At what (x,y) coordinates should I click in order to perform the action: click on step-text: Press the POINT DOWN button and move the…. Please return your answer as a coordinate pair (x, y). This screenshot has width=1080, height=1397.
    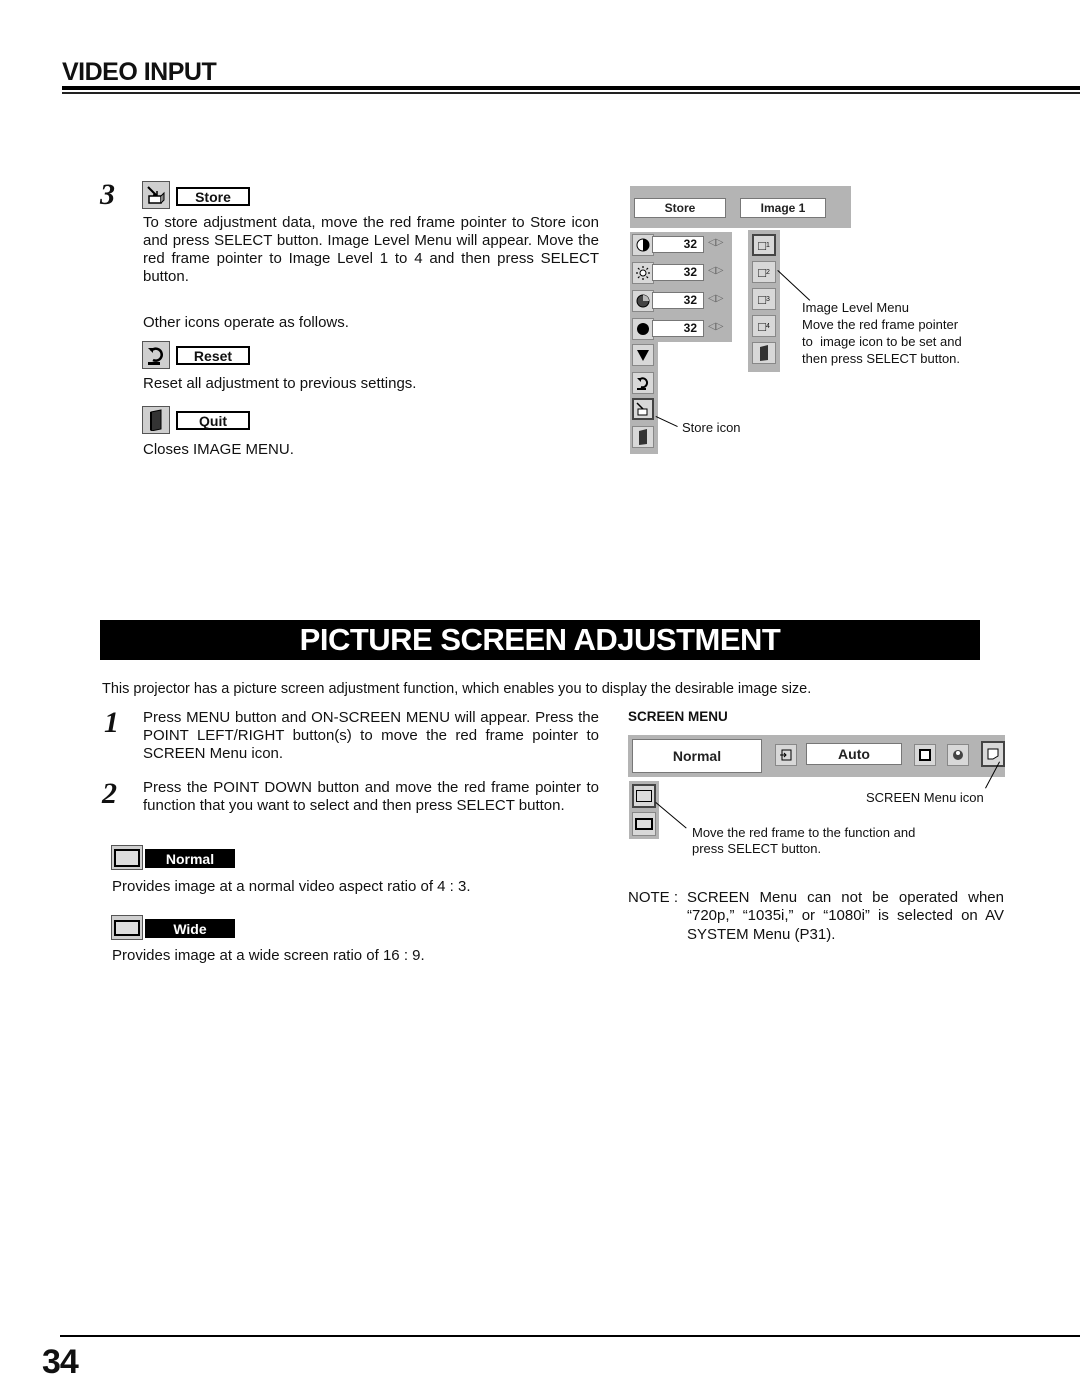
    Looking at the image, I should click on (371, 796).